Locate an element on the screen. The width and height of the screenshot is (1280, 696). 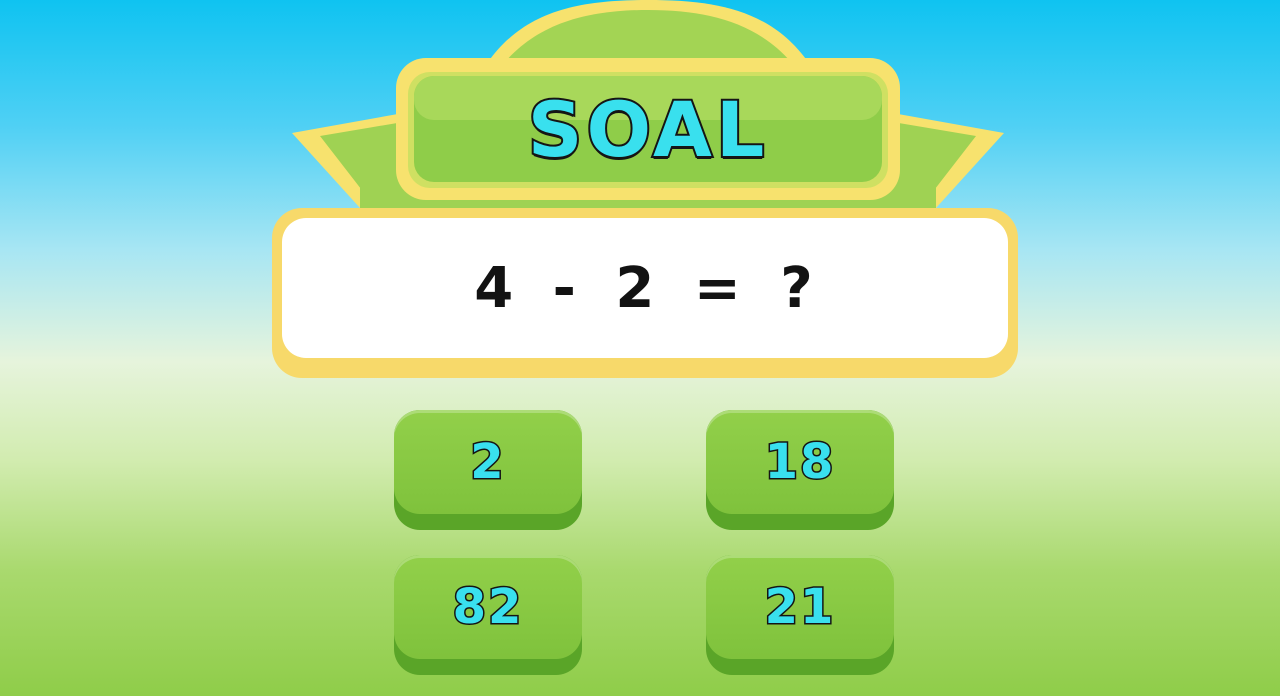
answer-button-3: 82 is located at coordinates (488, 615).